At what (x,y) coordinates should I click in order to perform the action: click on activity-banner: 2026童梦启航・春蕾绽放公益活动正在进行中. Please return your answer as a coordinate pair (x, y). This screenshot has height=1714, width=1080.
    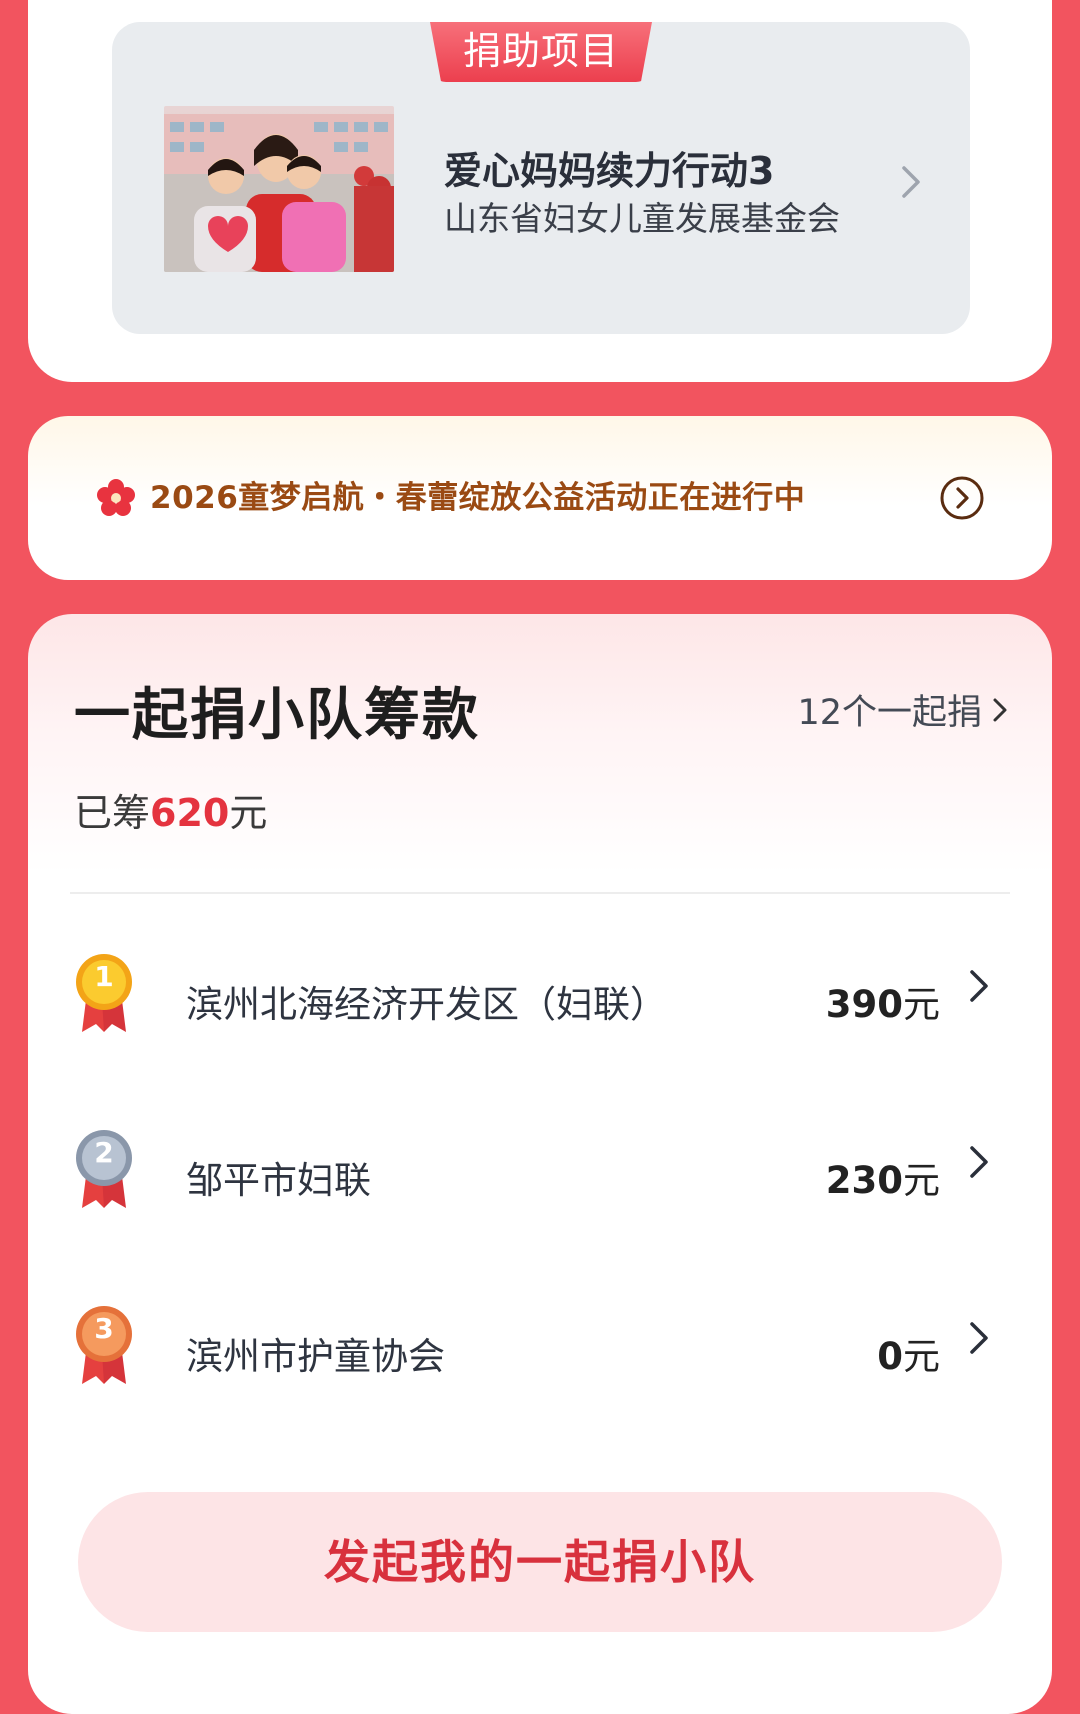
    Looking at the image, I should click on (540, 498).